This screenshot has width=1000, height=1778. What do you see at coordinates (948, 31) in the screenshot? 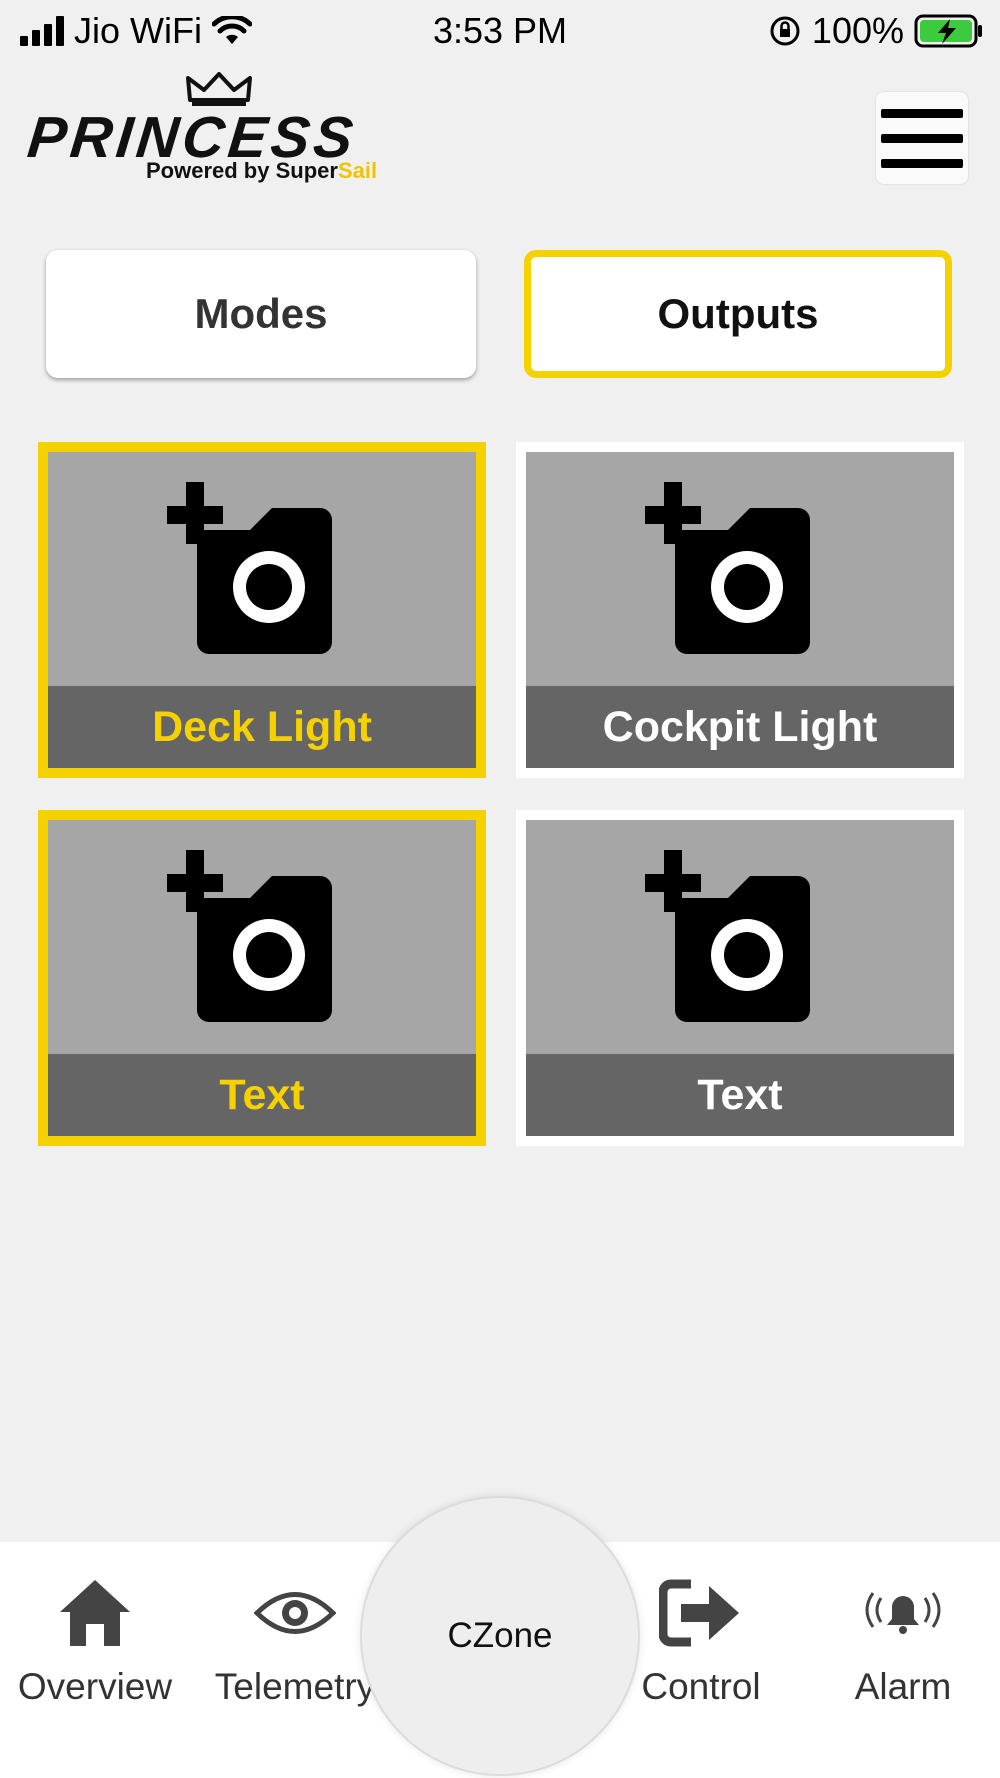
I see `battery-charging-icon` at bounding box center [948, 31].